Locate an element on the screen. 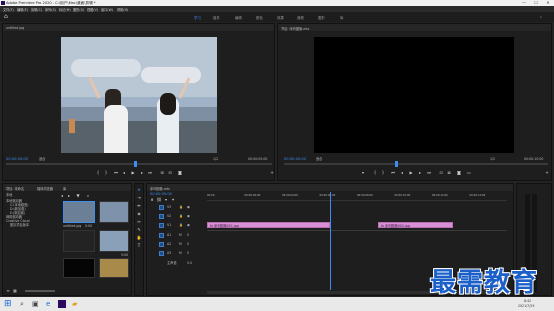 The image size is (554, 311). program-playhead is located at coordinates (396, 164).